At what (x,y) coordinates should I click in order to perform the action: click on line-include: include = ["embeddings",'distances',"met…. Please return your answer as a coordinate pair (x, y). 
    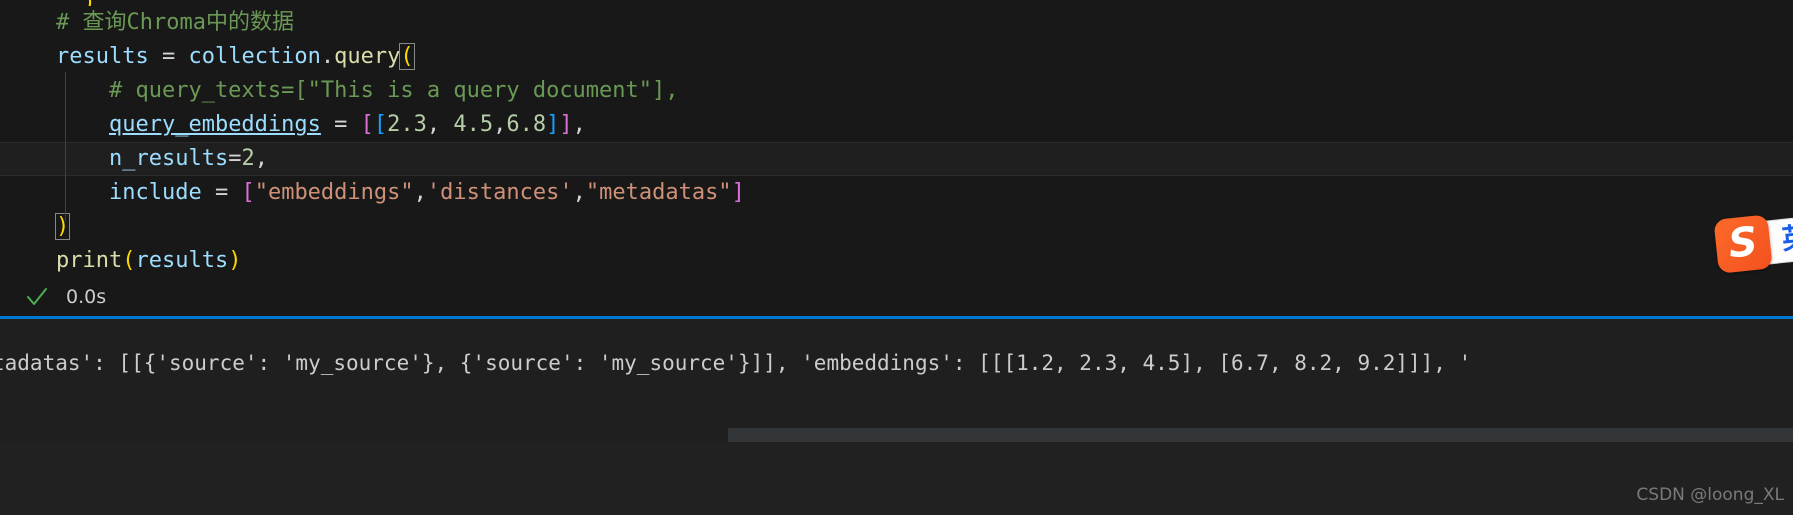
    Looking at the image, I should click on (896, 193).